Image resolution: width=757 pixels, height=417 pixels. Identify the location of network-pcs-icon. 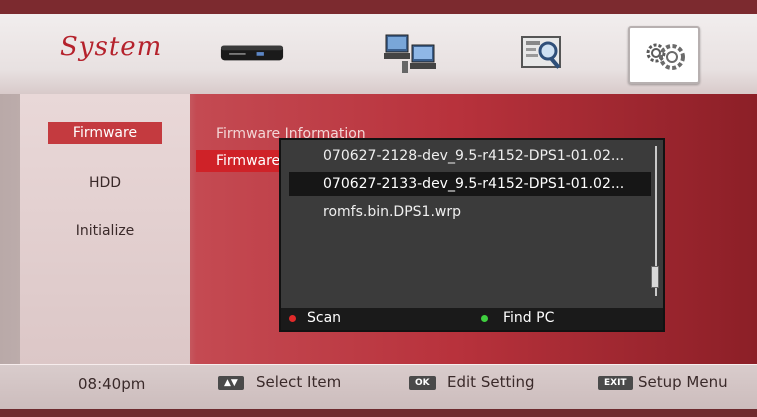
(410, 53).